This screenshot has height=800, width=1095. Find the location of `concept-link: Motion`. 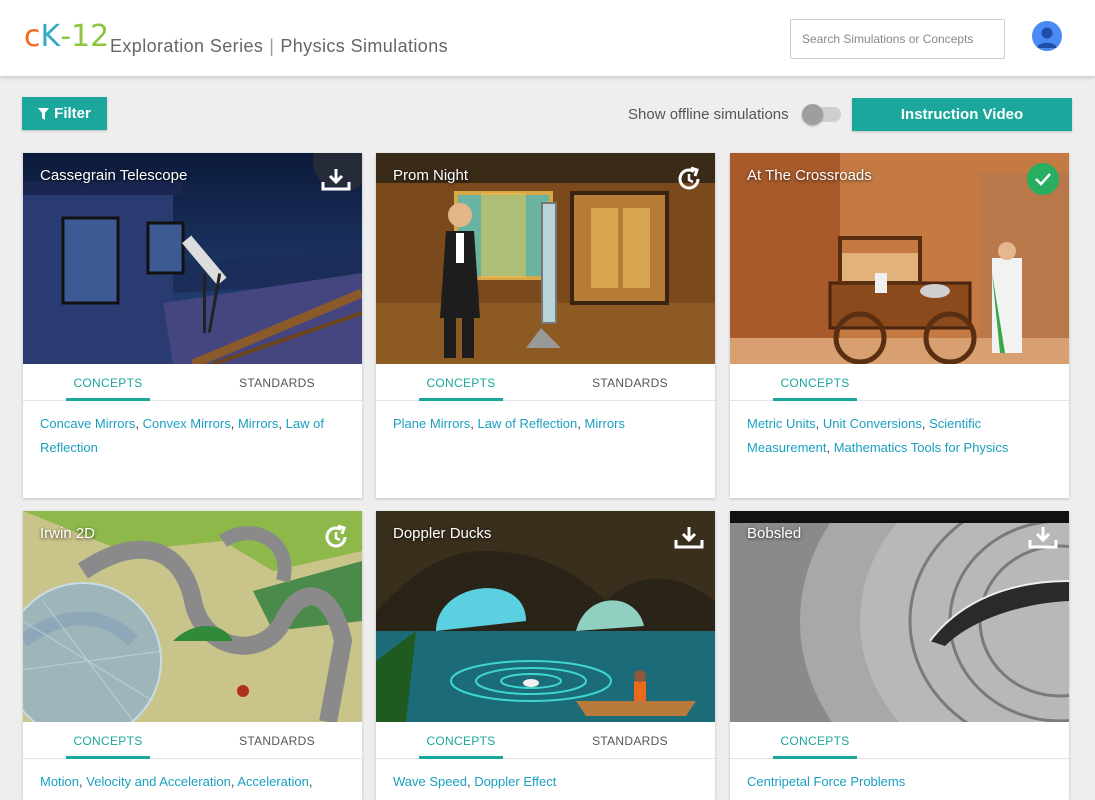

concept-link: Motion is located at coordinates (59, 781).